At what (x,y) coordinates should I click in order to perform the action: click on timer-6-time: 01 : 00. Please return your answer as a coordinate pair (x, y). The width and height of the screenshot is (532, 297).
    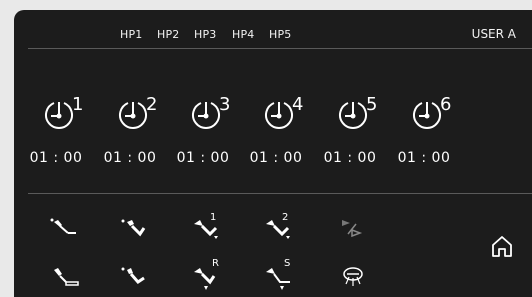
    Looking at the image, I should click on (424, 158).